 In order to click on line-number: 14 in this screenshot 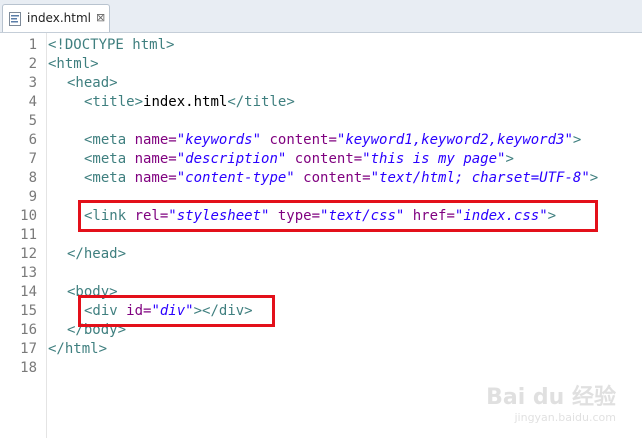, I will do `click(28, 292)`.